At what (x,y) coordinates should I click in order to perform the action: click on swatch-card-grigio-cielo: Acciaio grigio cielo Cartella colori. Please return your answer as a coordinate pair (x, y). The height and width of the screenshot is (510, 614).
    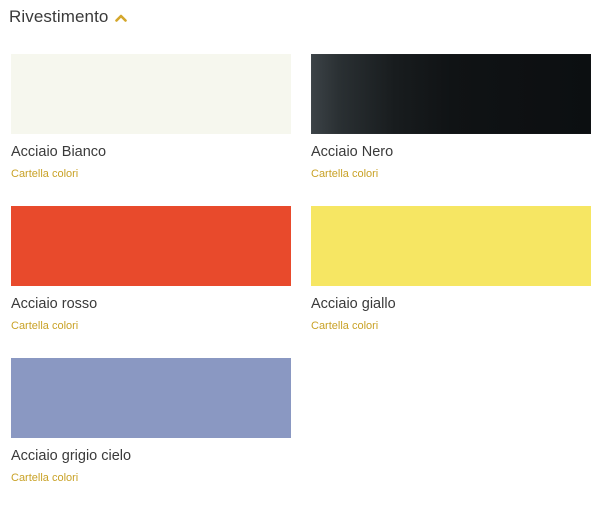
    Looking at the image, I should click on (151, 434).